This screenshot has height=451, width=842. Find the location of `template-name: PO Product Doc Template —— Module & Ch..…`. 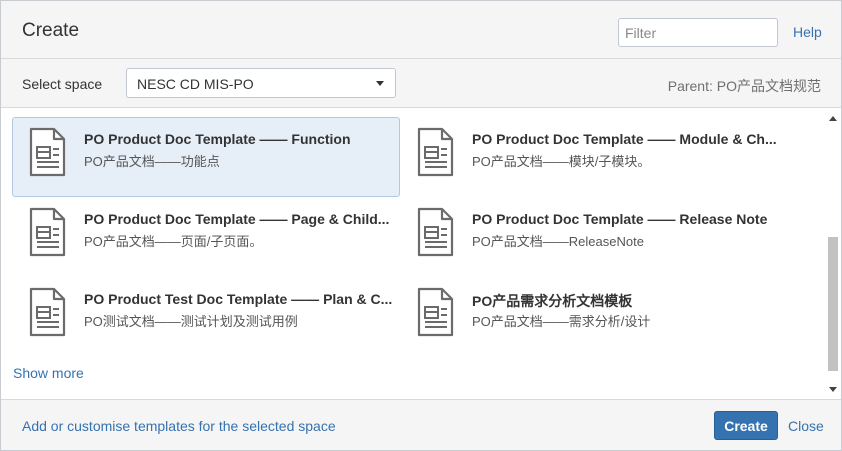

template-name: PO Product Doc Template —— Module & Ch..… is located at coordinates (624, 139).